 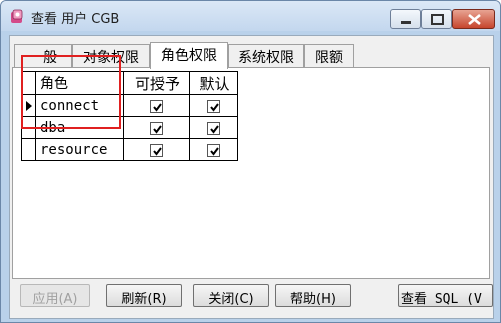 What do you see at coordinates (28, 83) in the screenshot?
I see `row-indicator-header` at bounding box center [28, 83].